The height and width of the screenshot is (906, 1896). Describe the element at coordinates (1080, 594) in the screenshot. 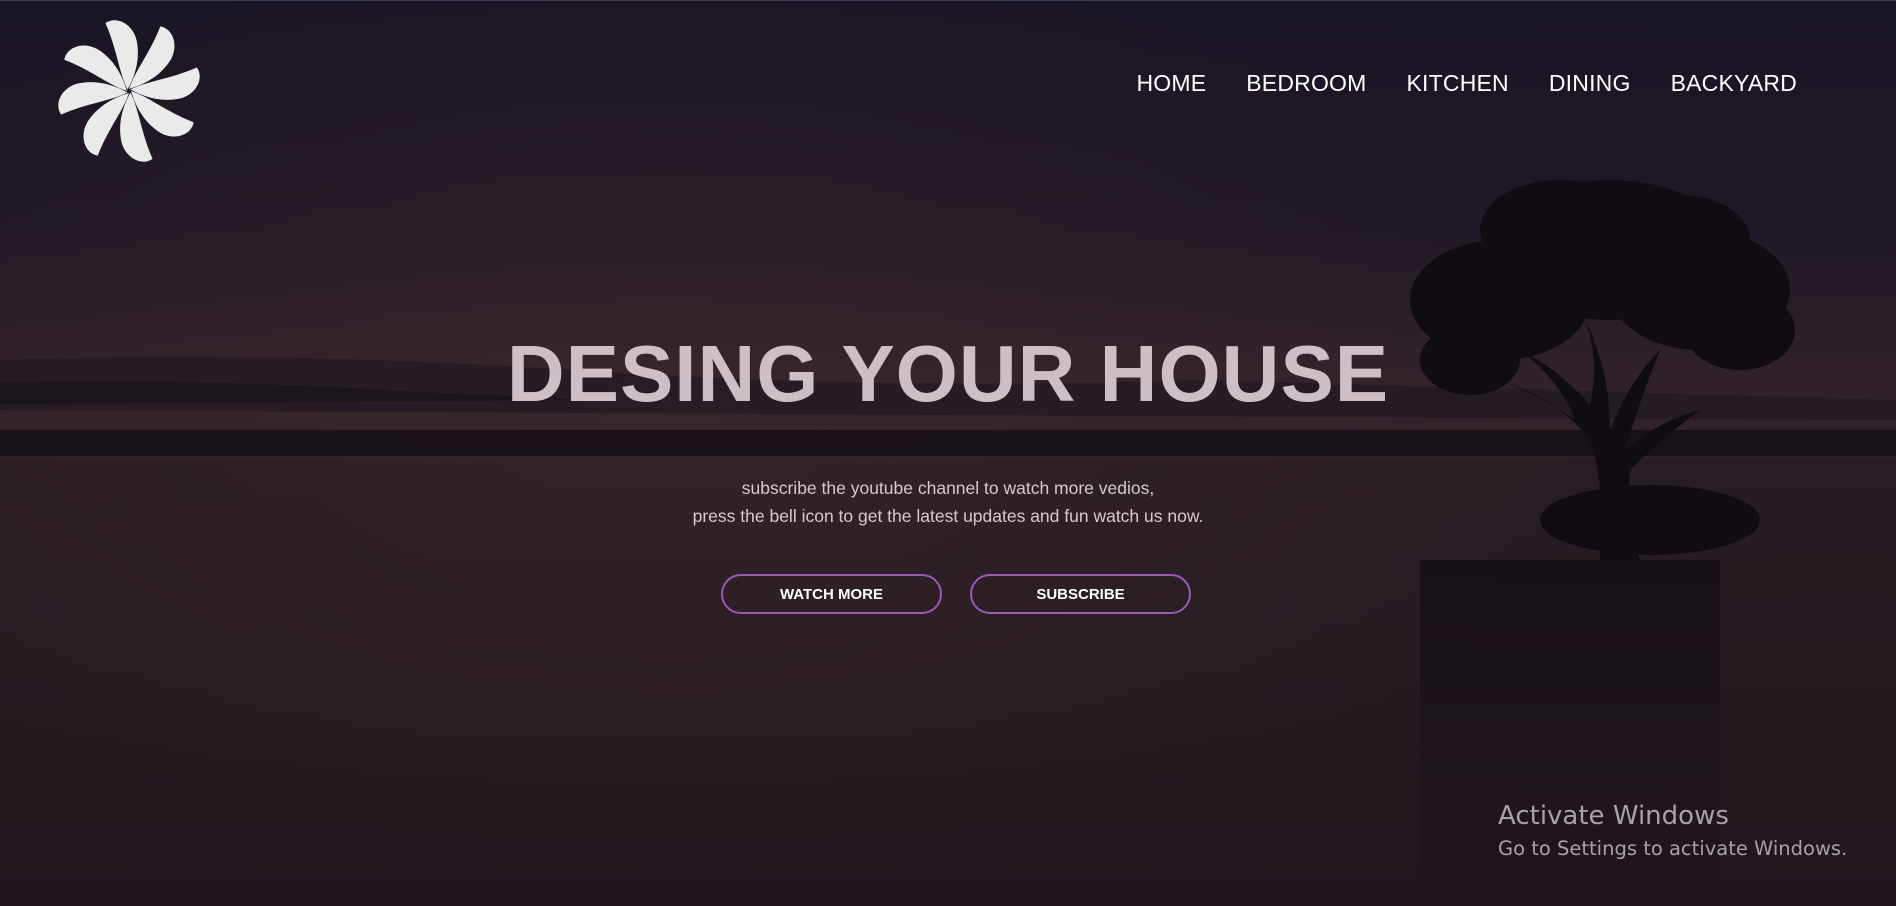

I see `subscribe-button: SUBSCRIBE` at that location.